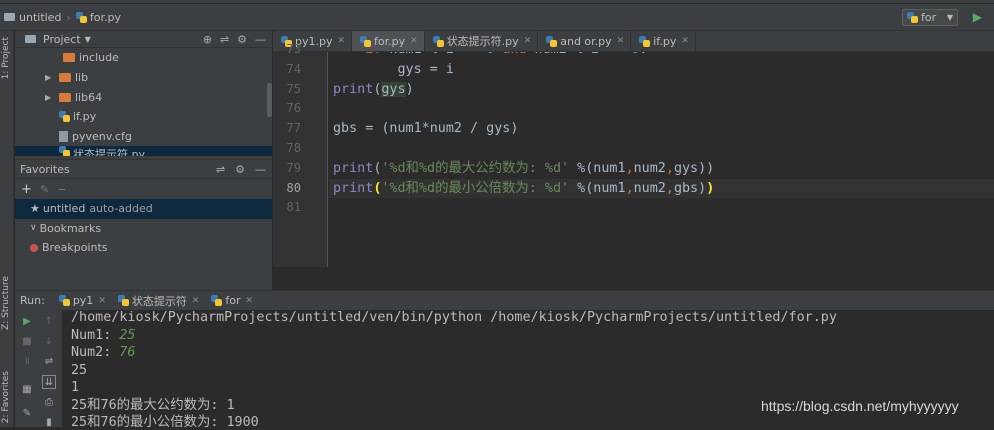 The height and width of the screenshot is (430, 994). What do you see at coordinates (143, 151) in the screenshot?
I see `tree-item-status-py: 状态提示符.py` at bounding box center [143, 151].